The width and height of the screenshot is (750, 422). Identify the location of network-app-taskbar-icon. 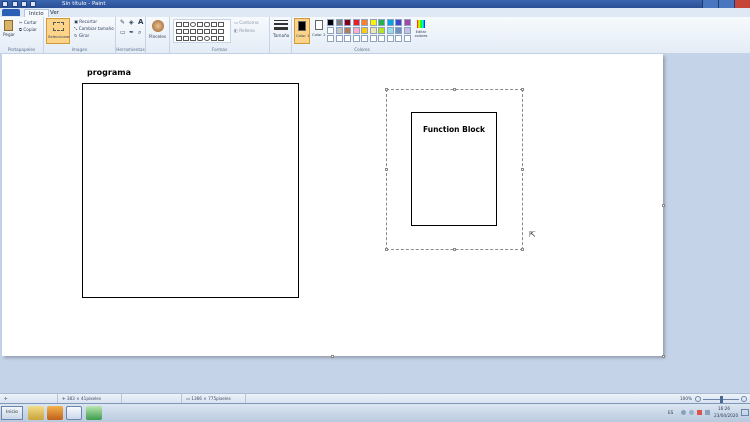
(94, 413).